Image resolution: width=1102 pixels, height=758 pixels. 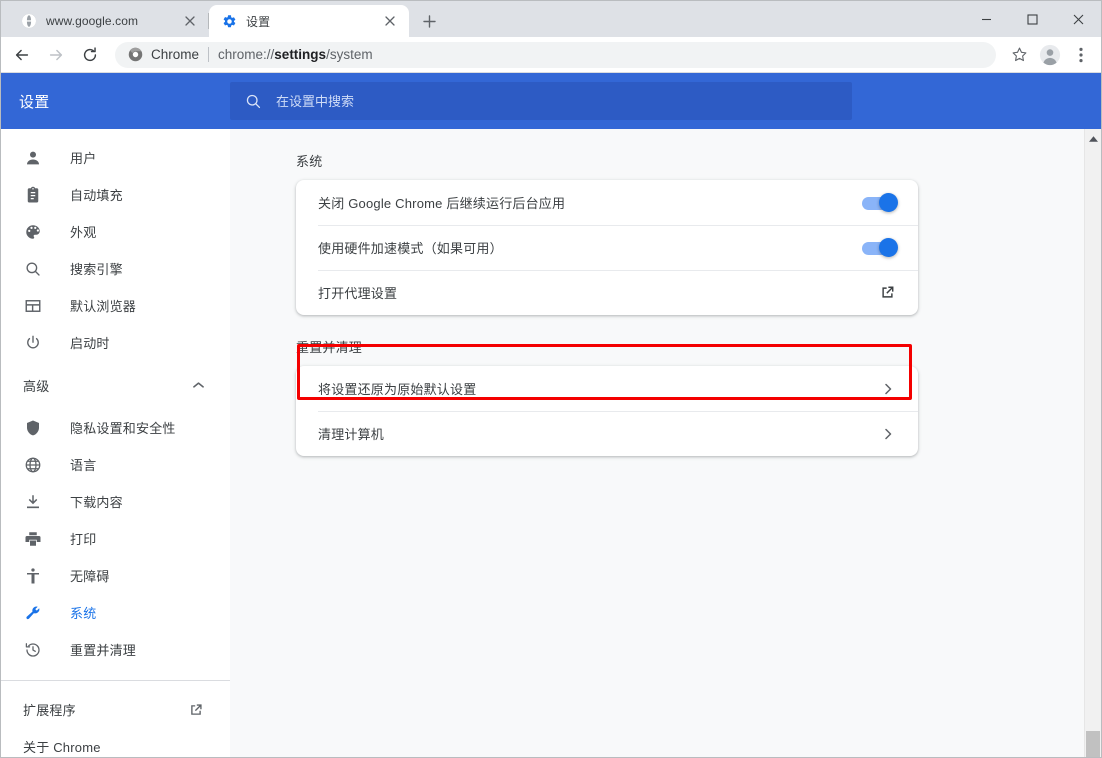 What do you see at coordinates (198, 385) in the screenshot?
I see `chevron-up-icon` at bounding box center [198, 385].